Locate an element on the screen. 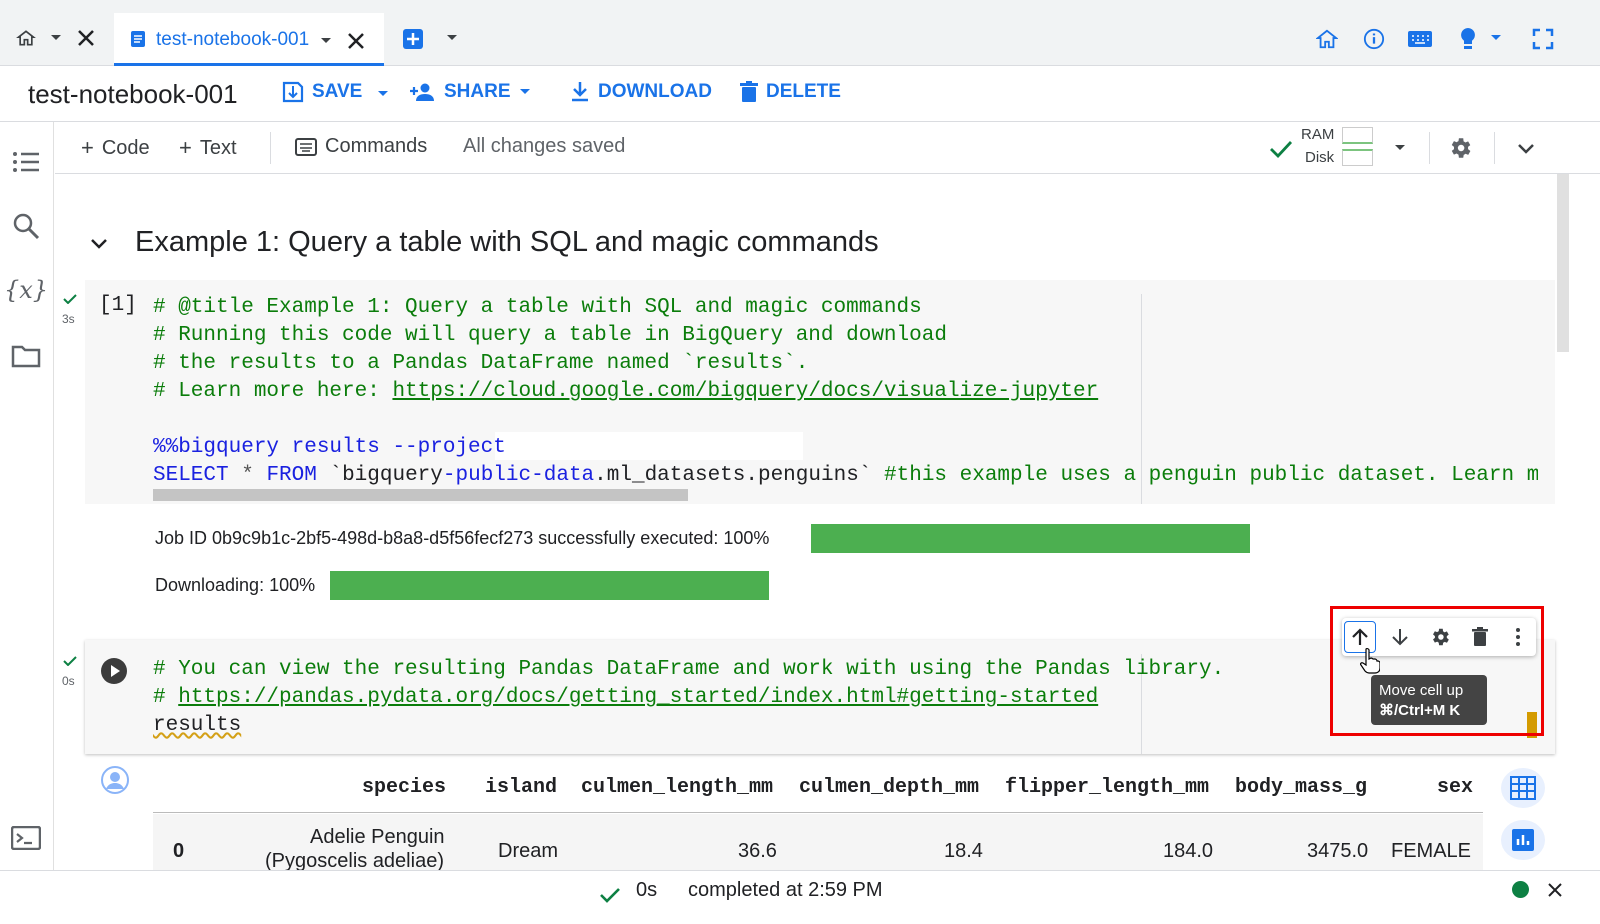 This screenshot has width=1600, height=924. table-view-icon is located at coordinates (1523, 788).